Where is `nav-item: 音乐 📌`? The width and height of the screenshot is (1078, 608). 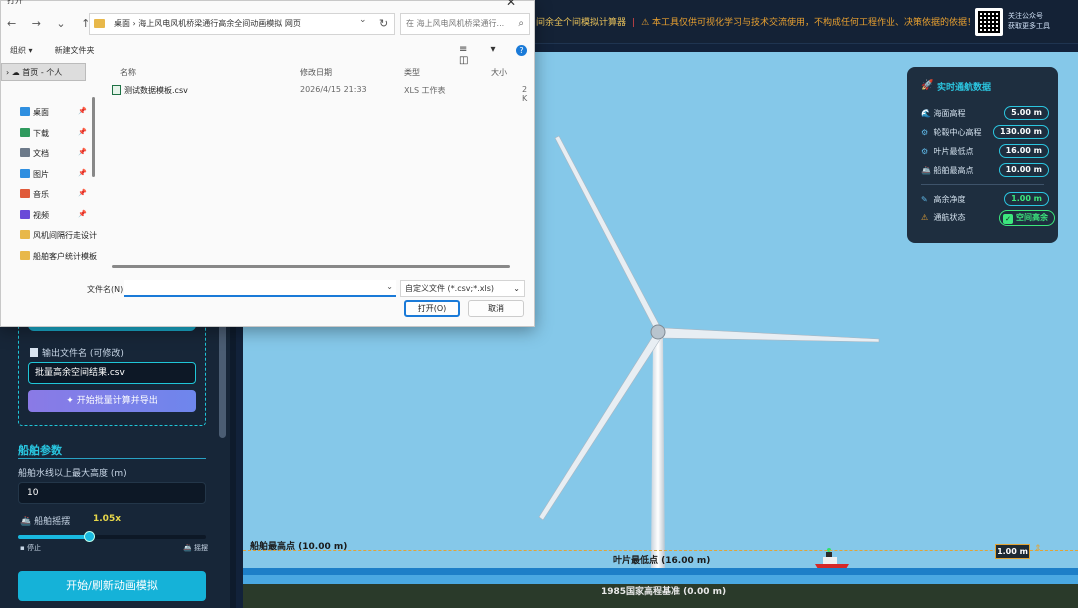 nav-item: 音乐 📌 is located at coordinates (53, 196).